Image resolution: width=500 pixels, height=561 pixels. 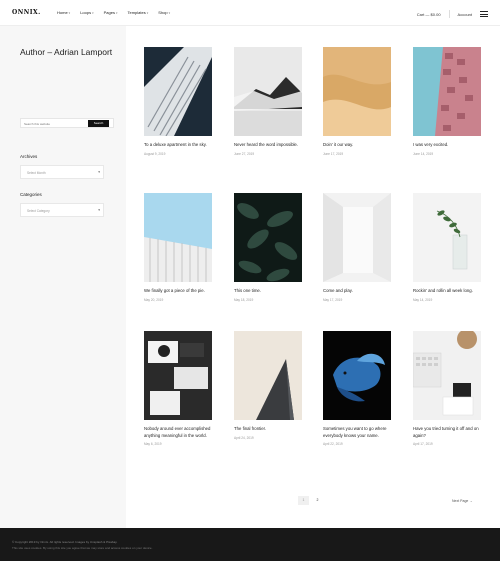 I want to click on post-thumbnail-building, so click(x=178, y=91).